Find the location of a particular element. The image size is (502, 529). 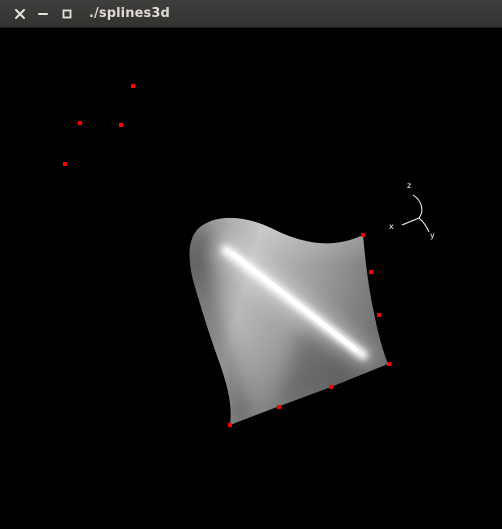

minimize-button is located at coordinates (43, 14).